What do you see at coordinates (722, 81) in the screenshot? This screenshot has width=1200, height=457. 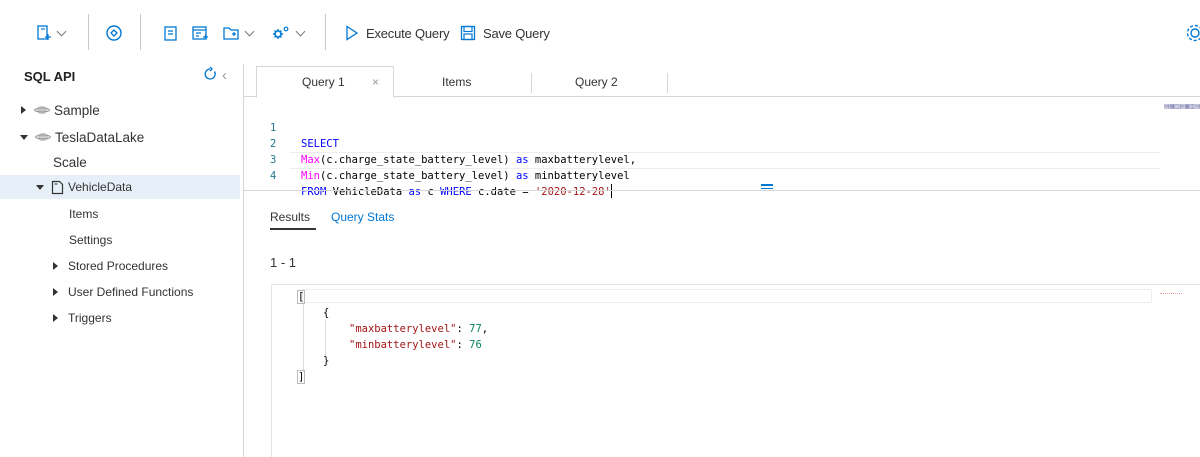 I see `tab-strip: Query 1 × Items Query 2` at bounding box center [722, 81].